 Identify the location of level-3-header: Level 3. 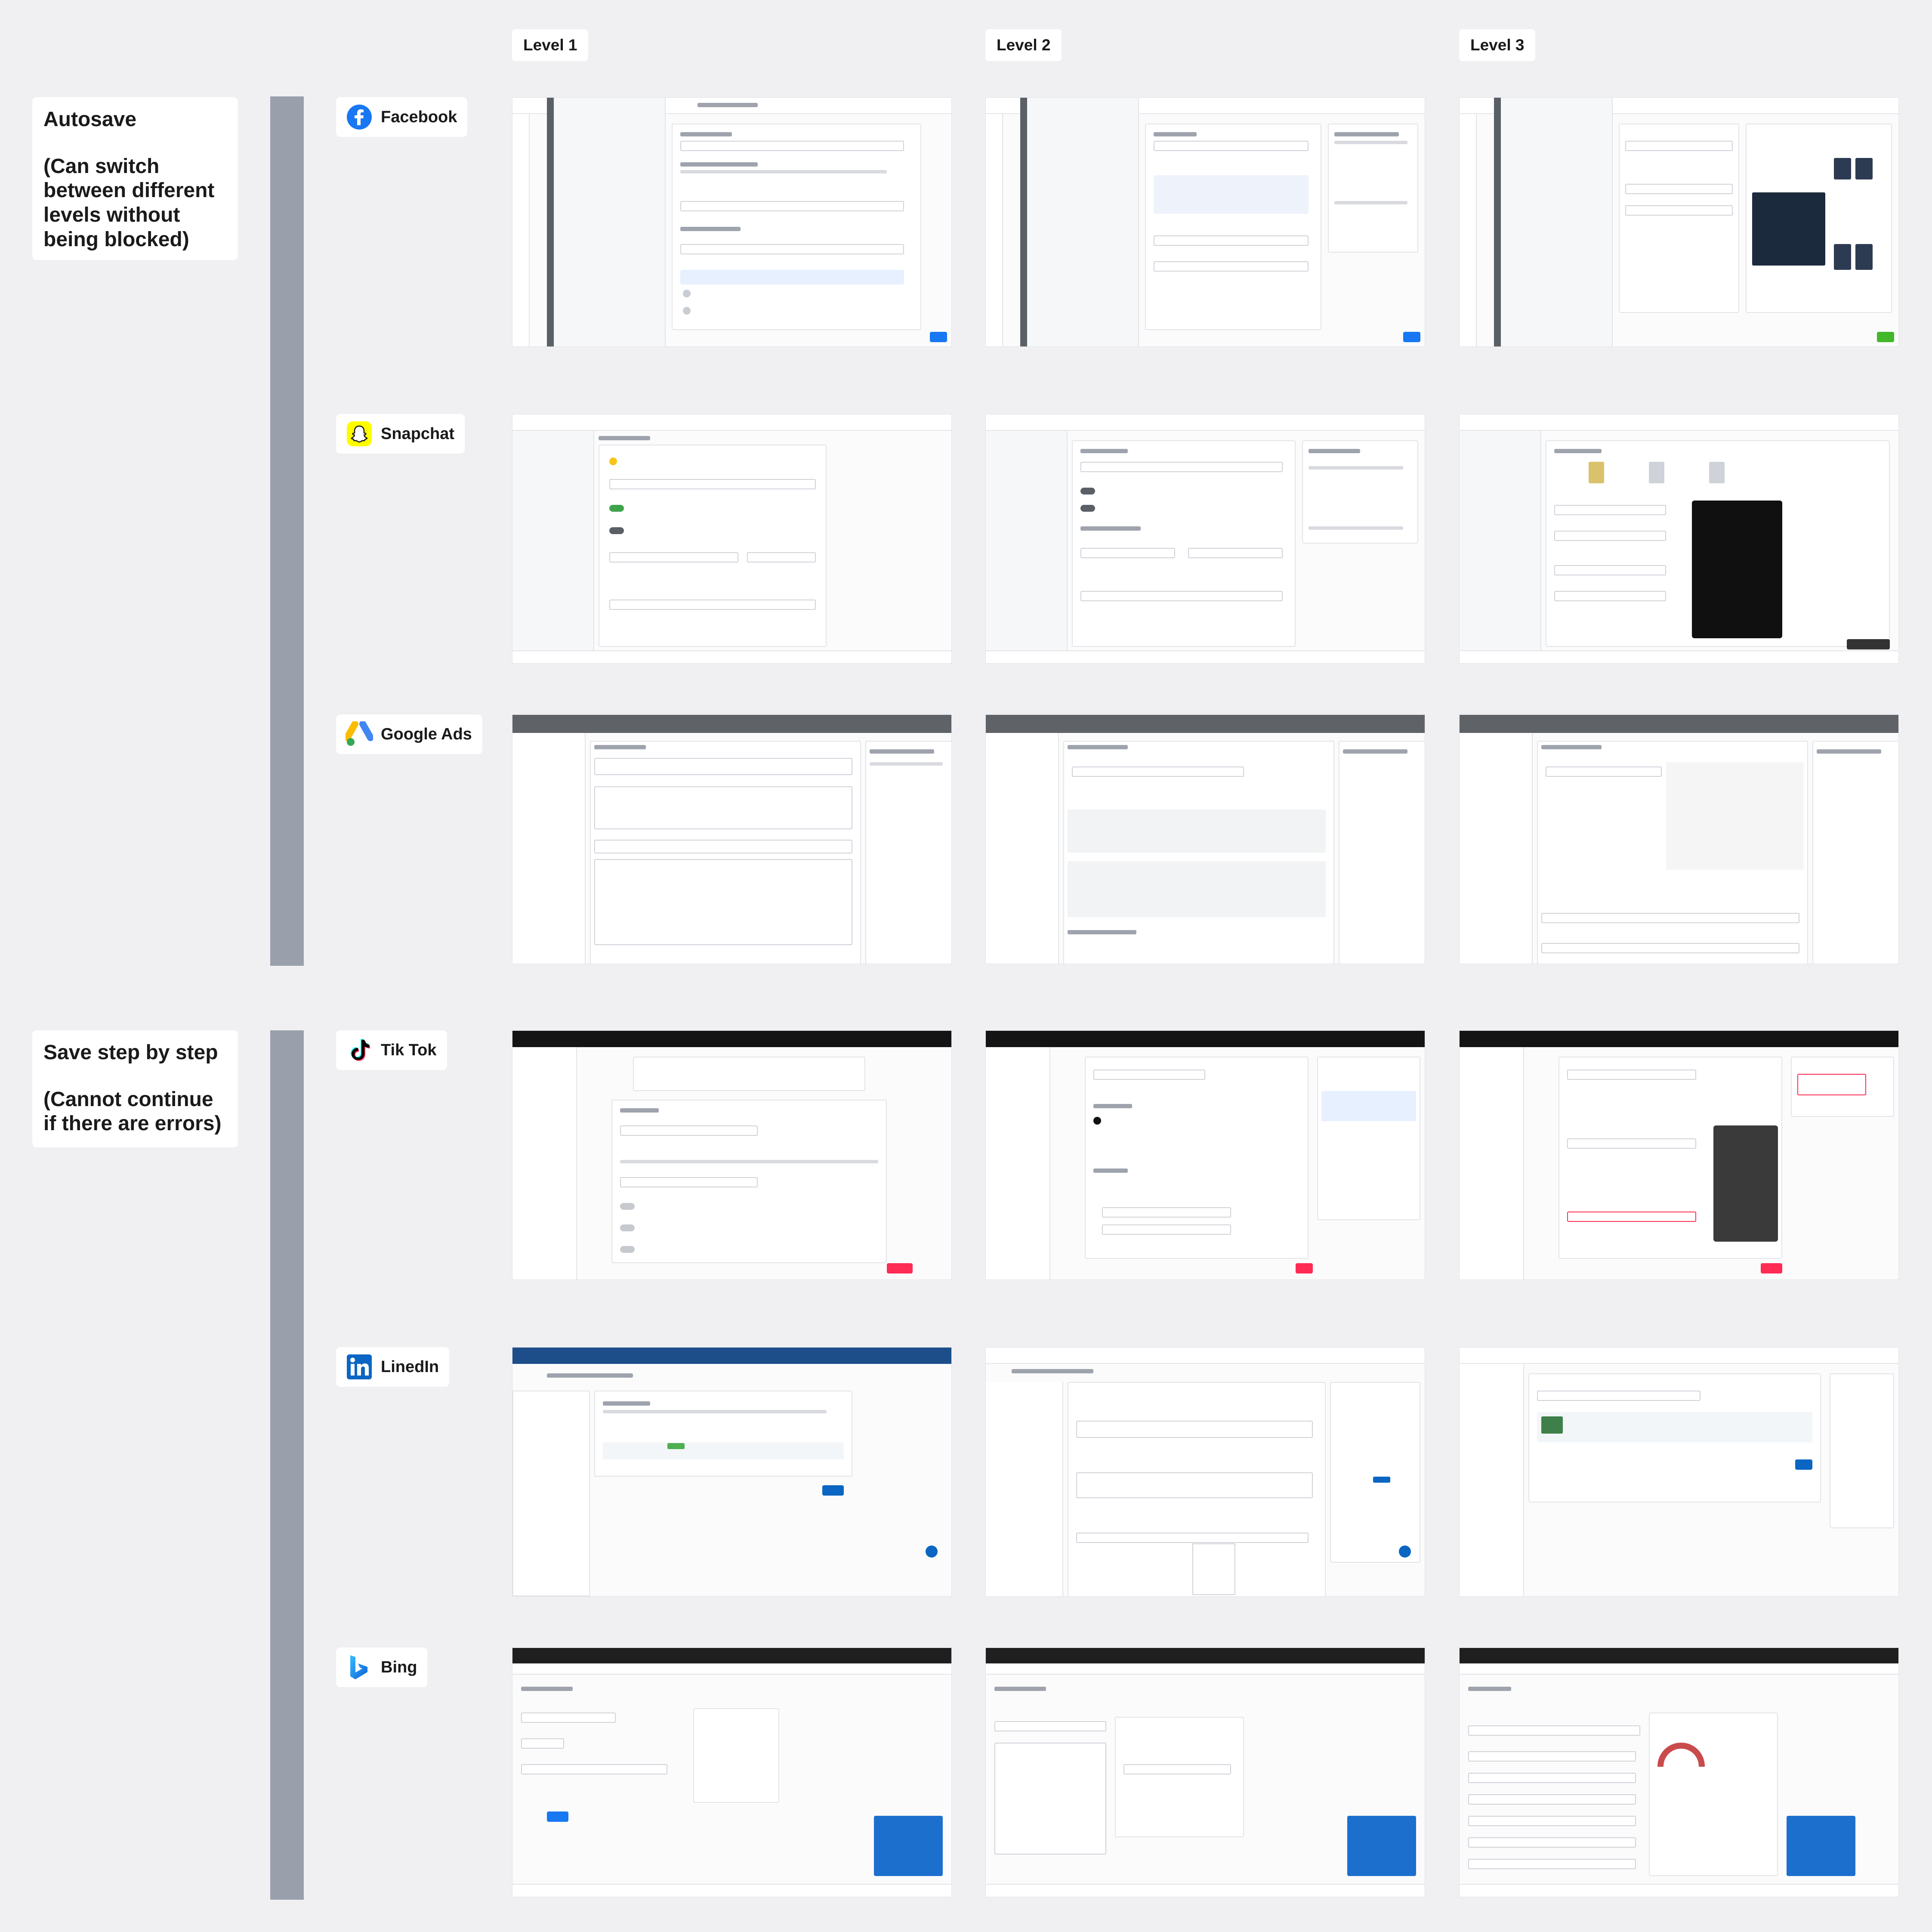
(1497, 45).